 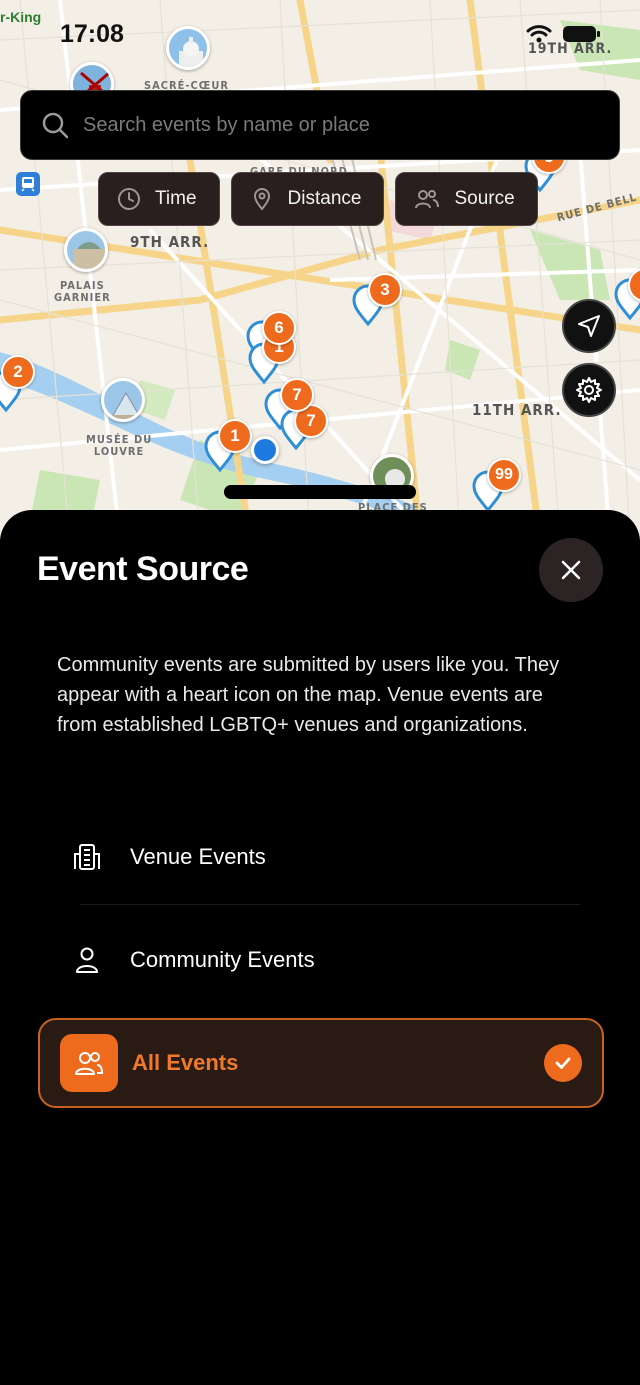 I want to click on navigation-arrow-icon, so click(x=589, y=326).